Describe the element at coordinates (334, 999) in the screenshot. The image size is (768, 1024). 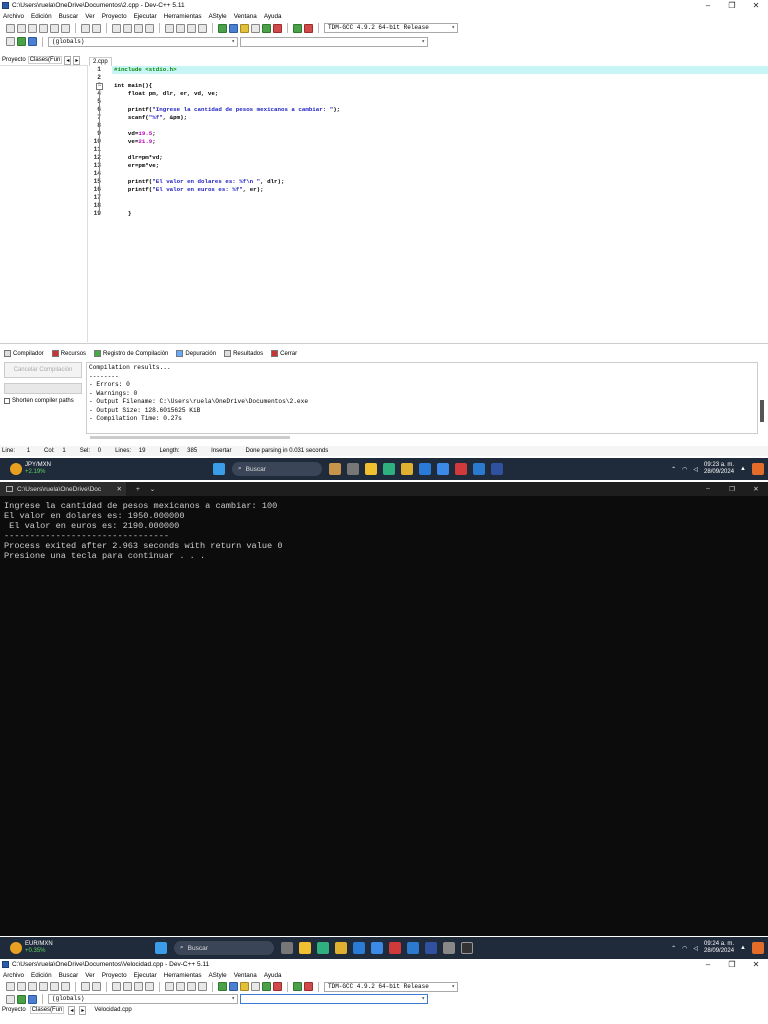
I see `function-select: ▾` at that location.